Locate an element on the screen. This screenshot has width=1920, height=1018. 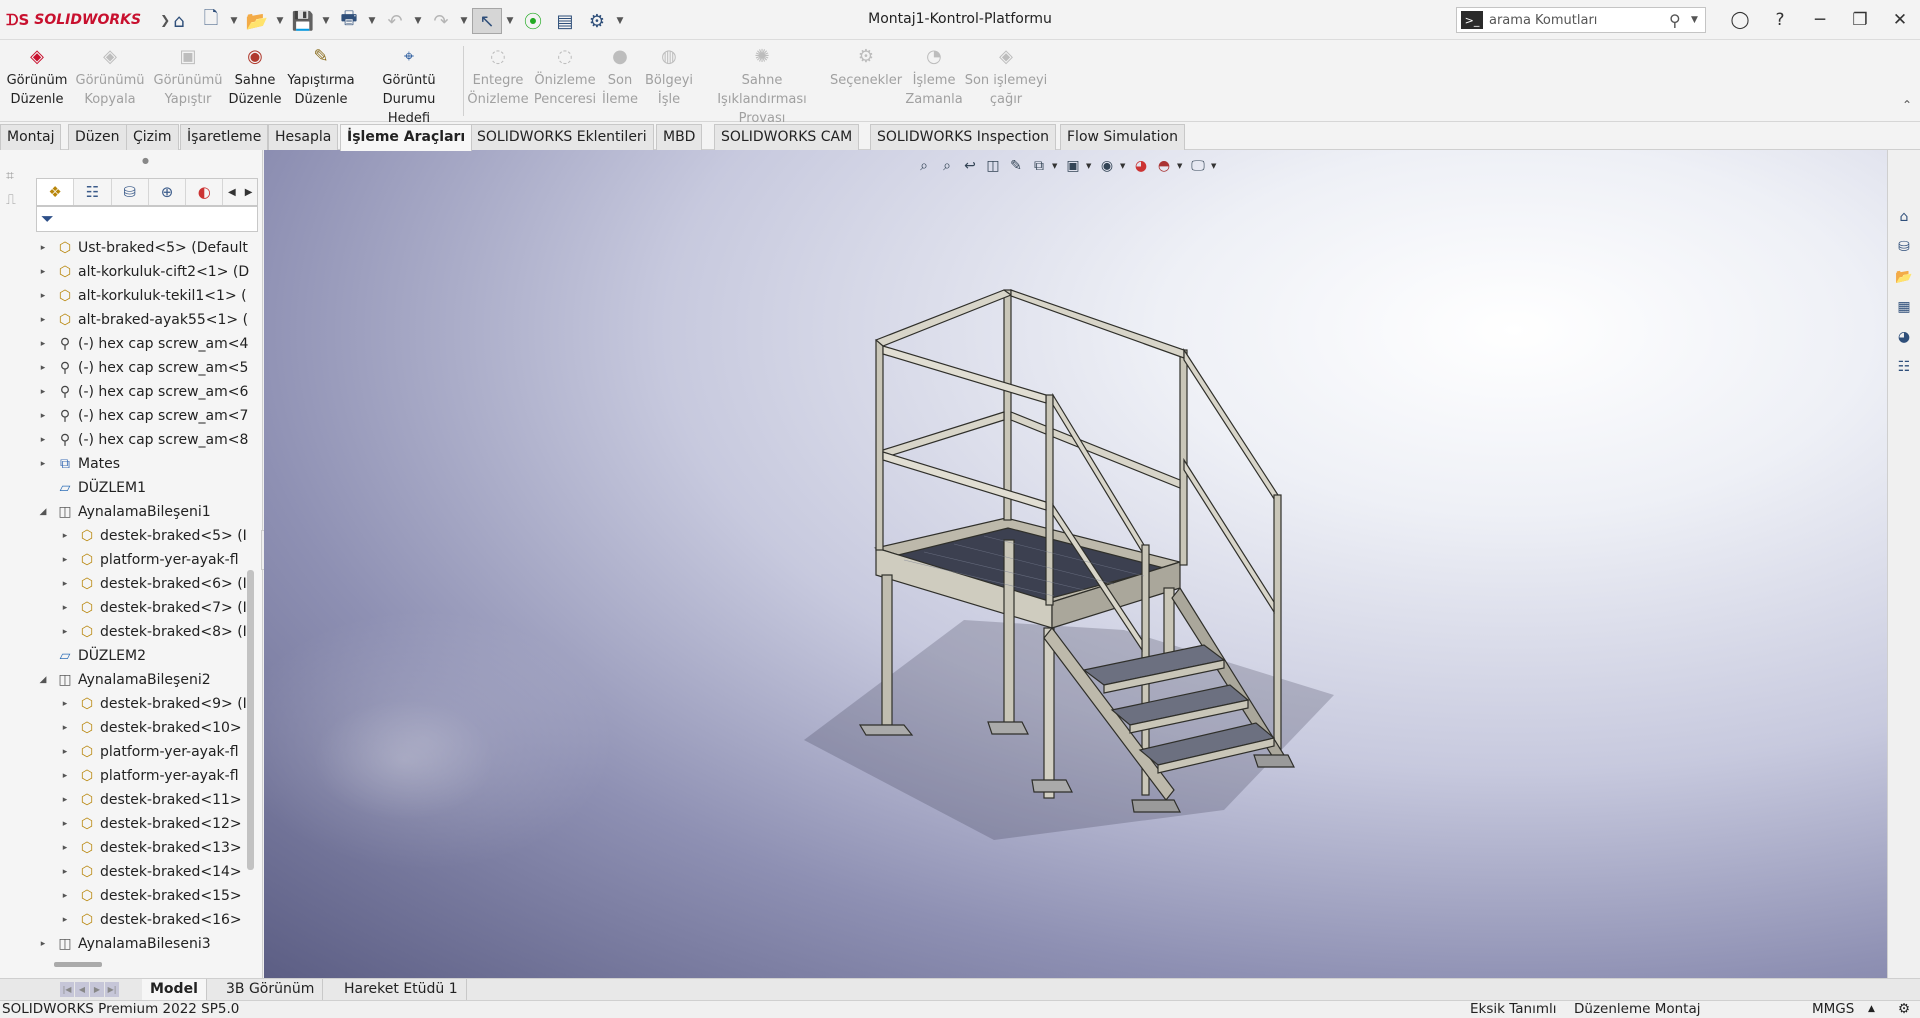
tree-item: ▸ ⚲ (-) hex cap screw_am<8 is located at coordinates (142, 440).